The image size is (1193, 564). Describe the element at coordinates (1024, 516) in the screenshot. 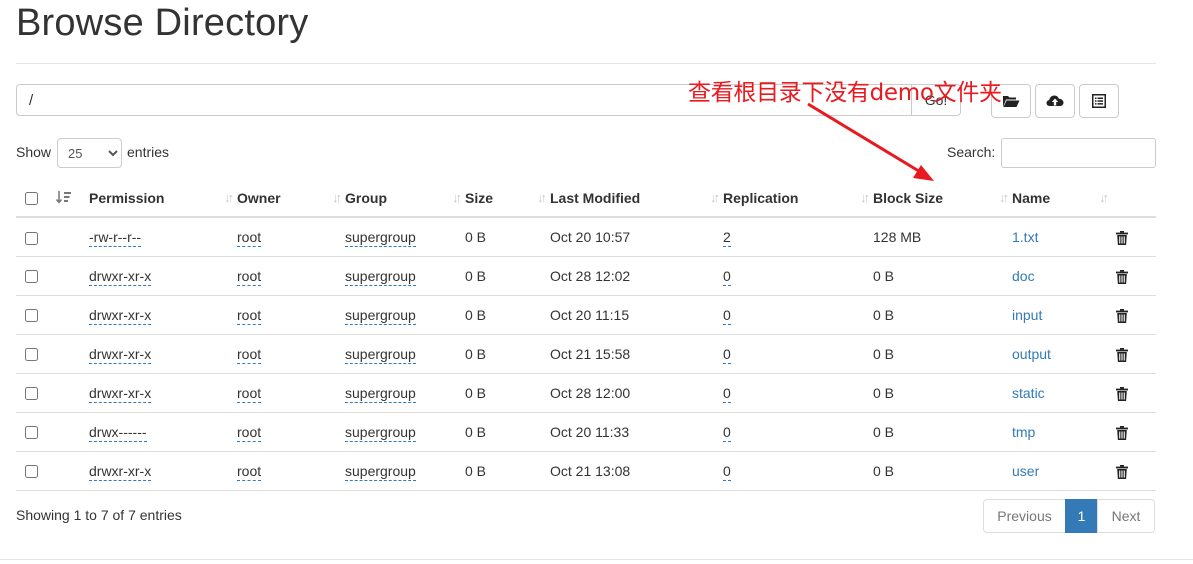

I see `previous-page-button: Previous` at that location.